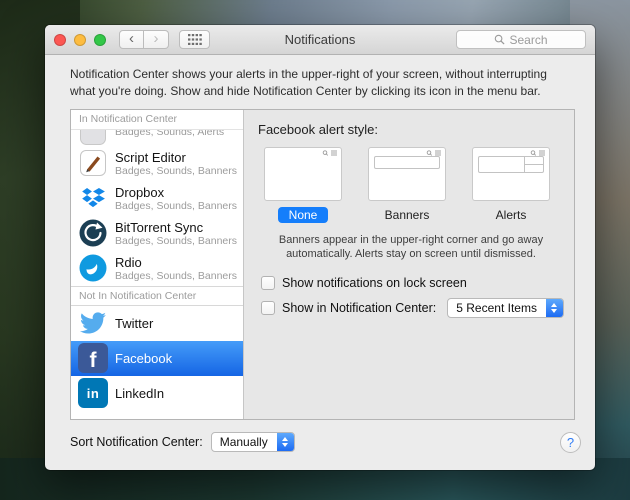  I want to click on alert-style-alerts: Alerts, so click(511, 184).